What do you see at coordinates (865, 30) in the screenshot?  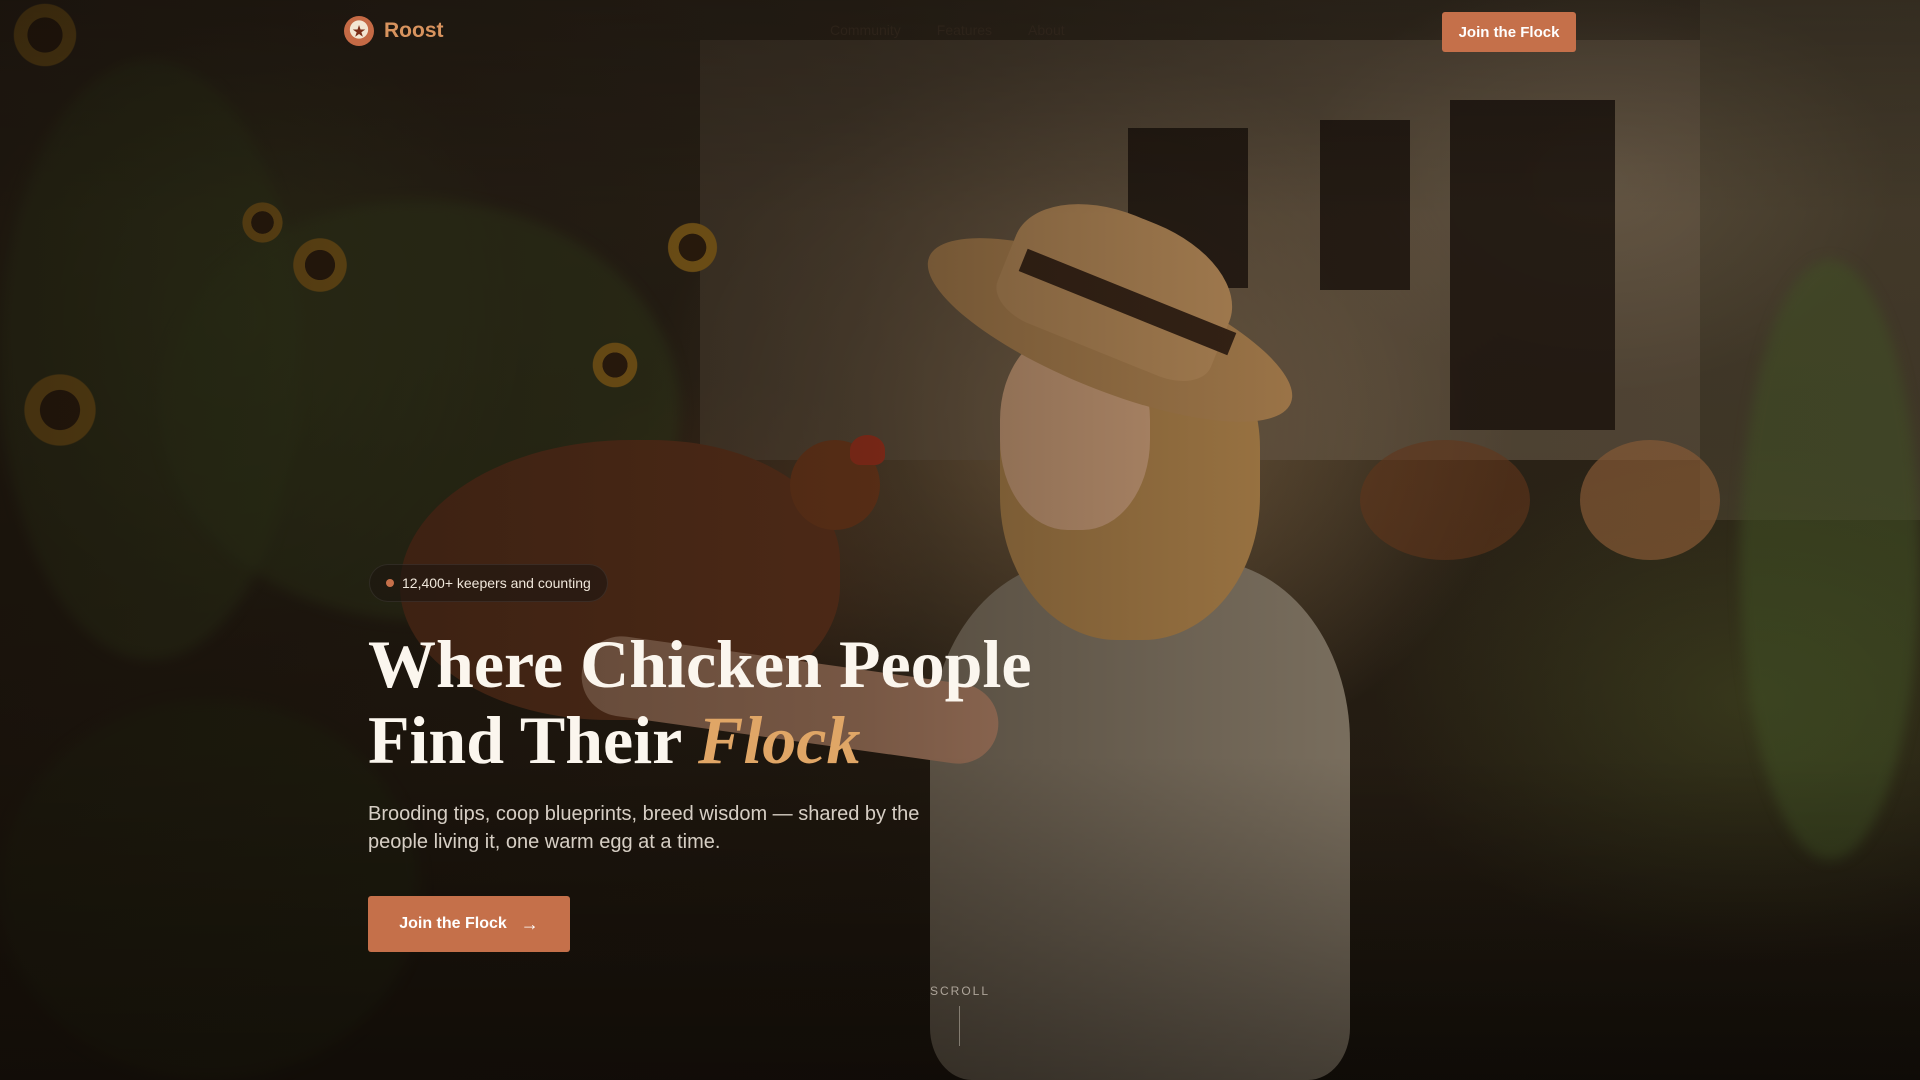 I see `nav-link-community: Community` at bounding box center [865, 30].